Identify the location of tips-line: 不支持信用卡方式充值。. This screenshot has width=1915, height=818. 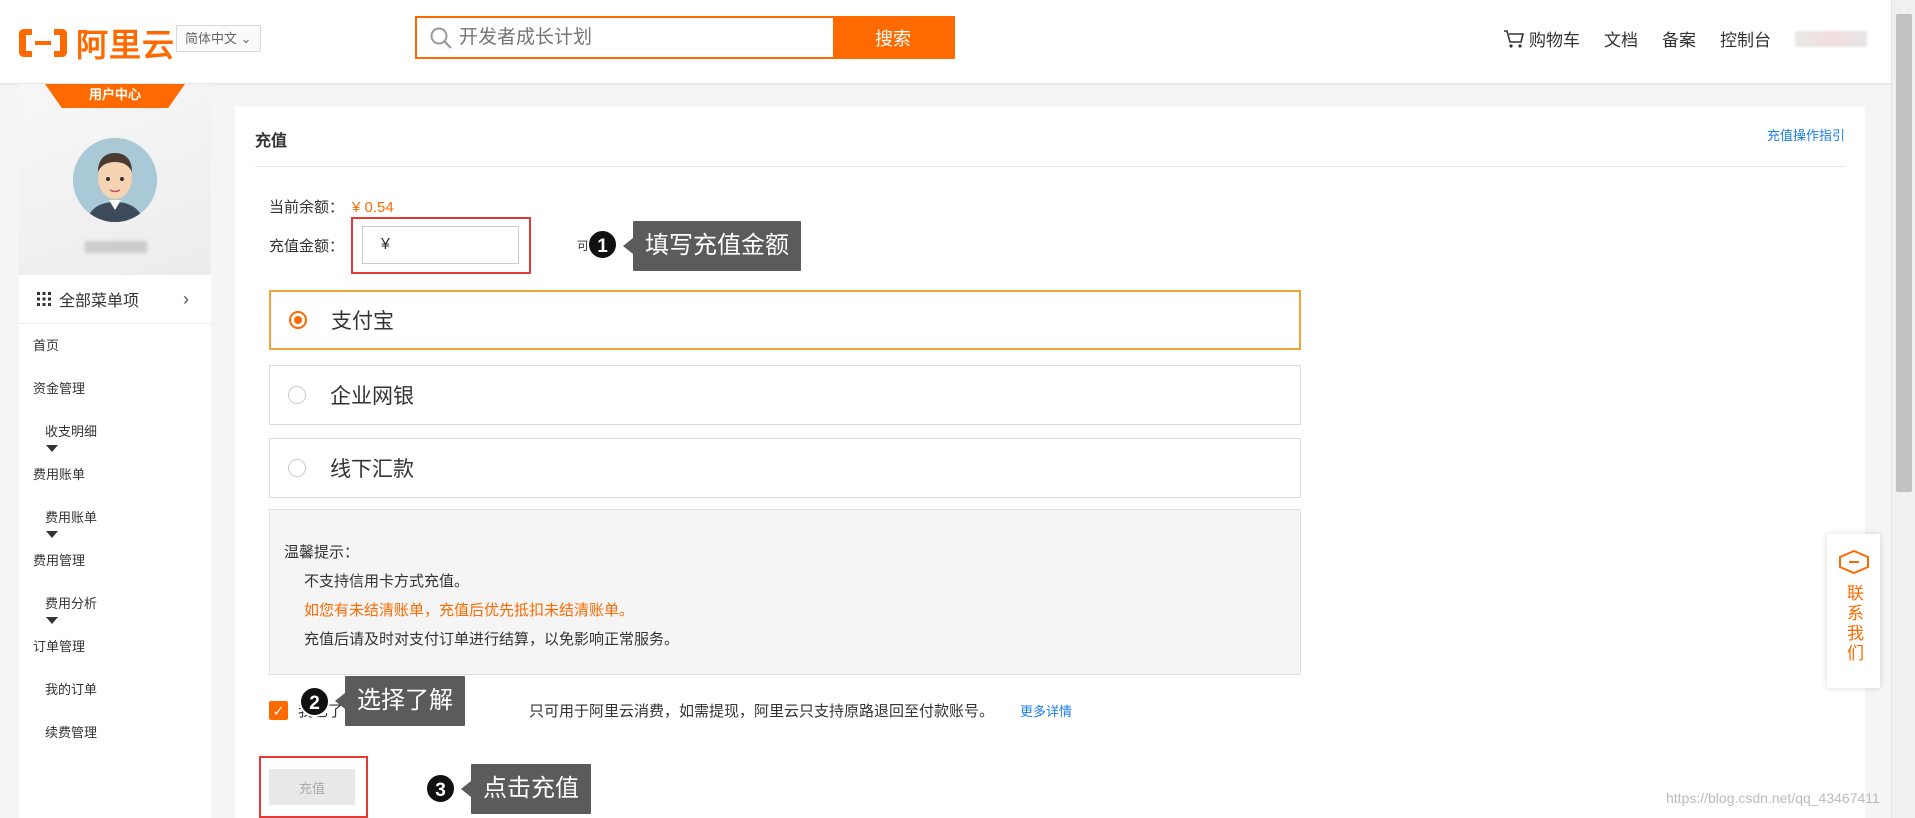
(387, 581).